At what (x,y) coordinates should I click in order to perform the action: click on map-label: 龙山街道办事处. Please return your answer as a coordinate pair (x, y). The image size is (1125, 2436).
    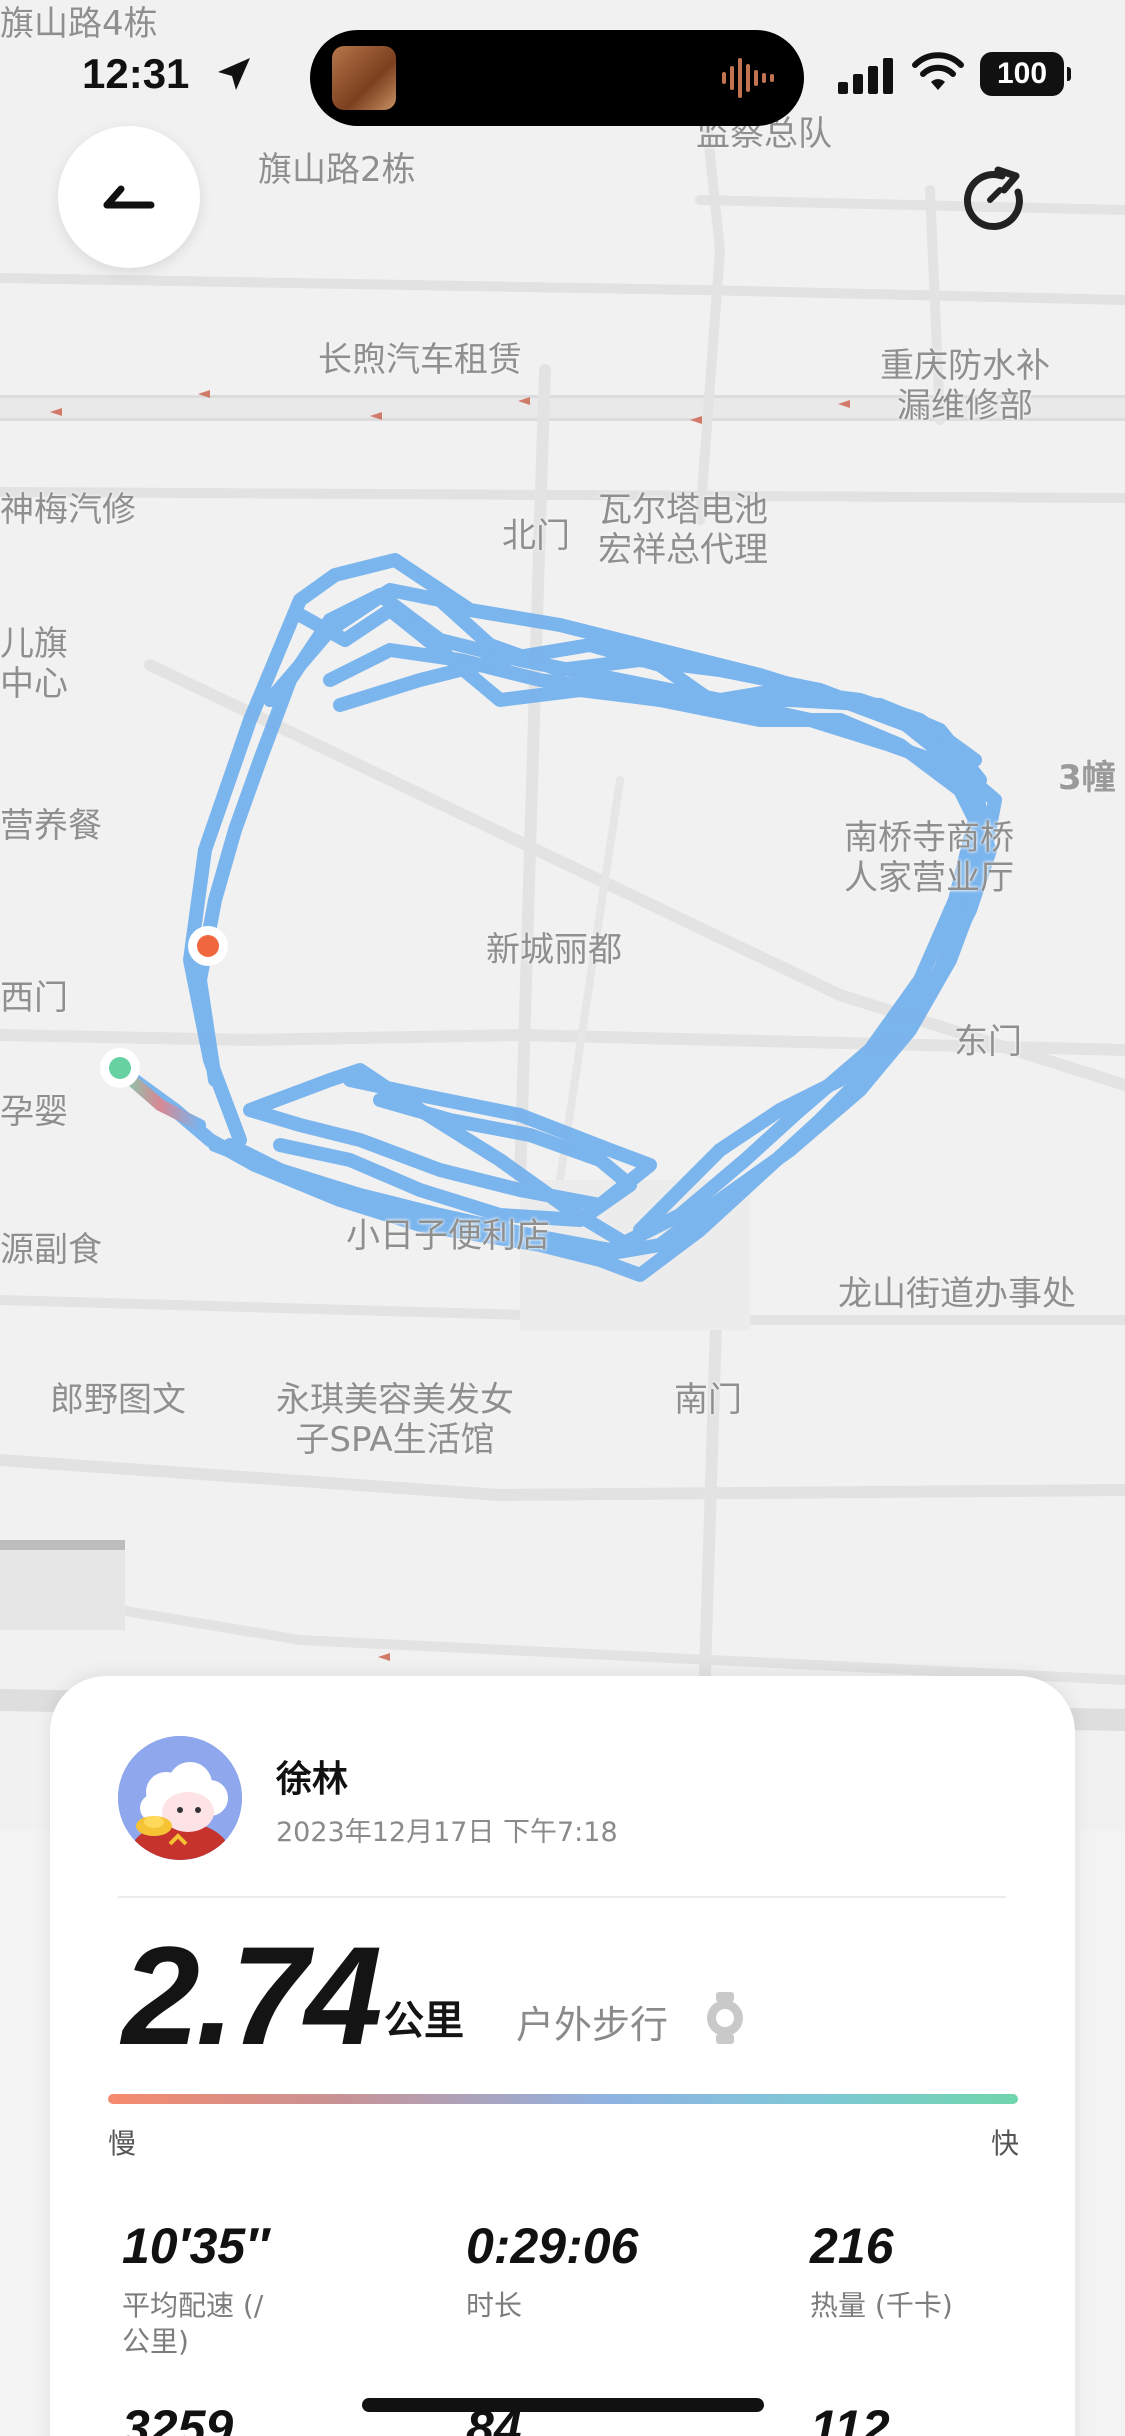
    Looking at the image, I should click on (957, 1294).